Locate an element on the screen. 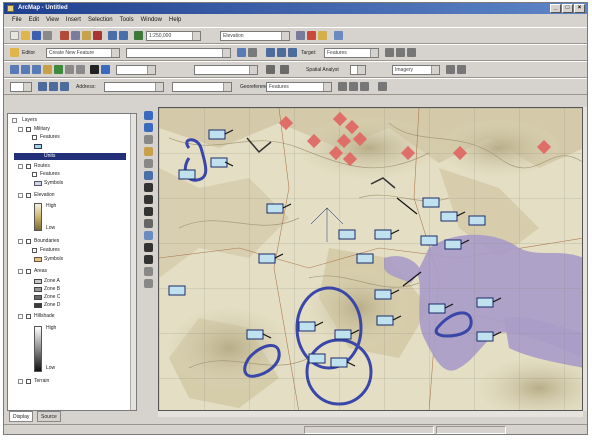 The height and width of the screenshot is (441, 592). spatial-analyst-label: Spatial Analyst is located at coordinates (322, 70).